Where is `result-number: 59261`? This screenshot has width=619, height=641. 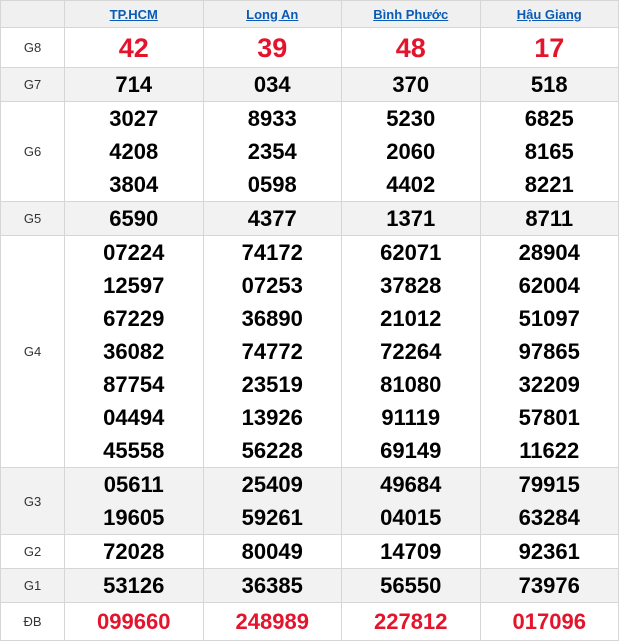 result-number: 59261 is located at coordinates (272, 517).